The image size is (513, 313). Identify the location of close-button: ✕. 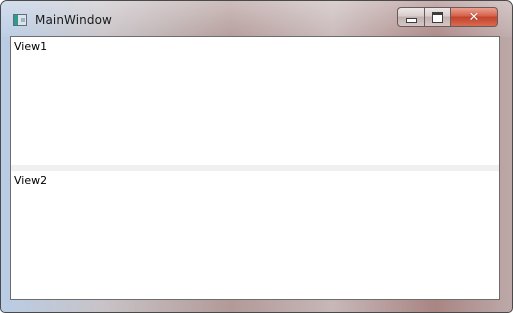
(474, 17).